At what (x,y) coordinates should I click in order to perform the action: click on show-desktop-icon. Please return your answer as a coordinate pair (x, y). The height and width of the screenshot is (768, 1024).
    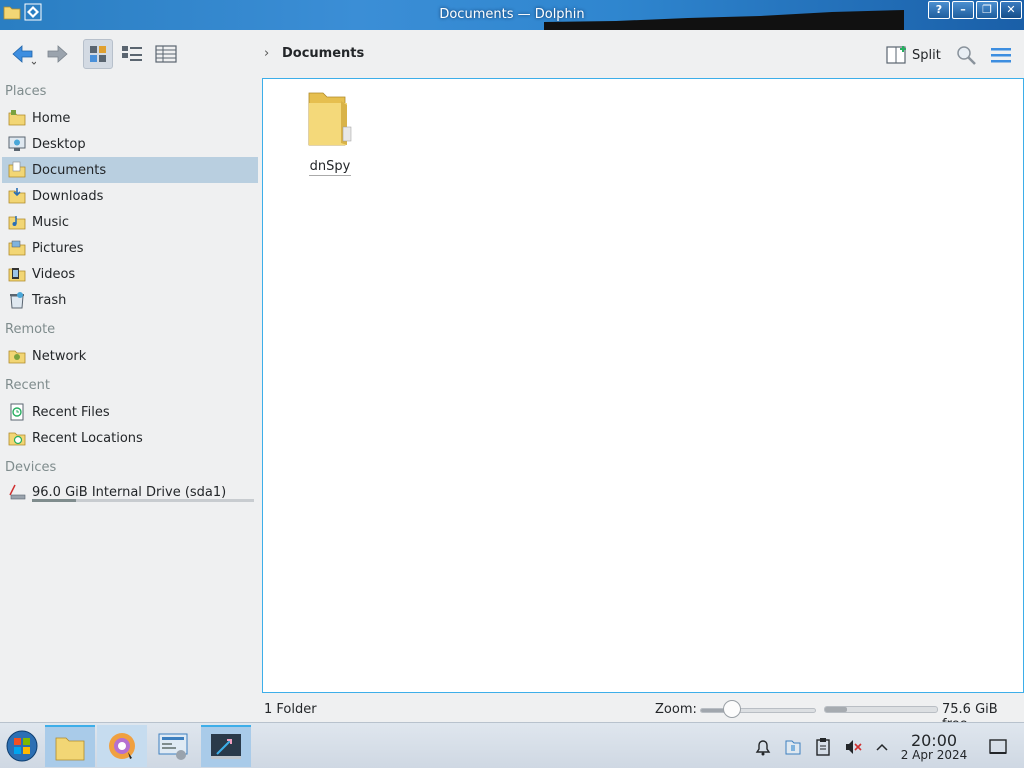
    Looking at the image, I should click on (998, 746).